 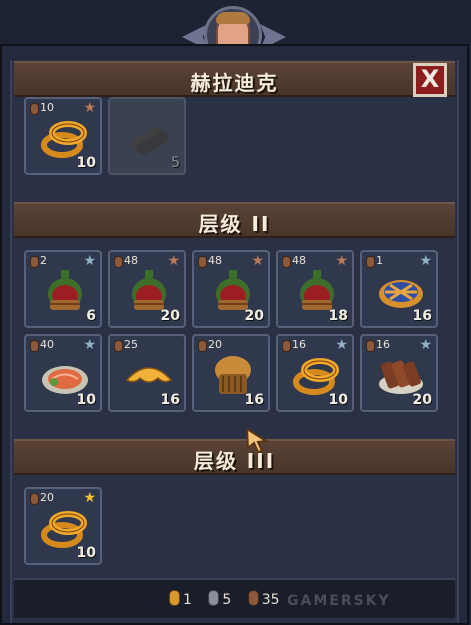 What do you see at coordinates (315, 373) in the screenshot?
I see `tier2-slot-onion-rings: 16 ★ 10` at bounding box center [315, 373].